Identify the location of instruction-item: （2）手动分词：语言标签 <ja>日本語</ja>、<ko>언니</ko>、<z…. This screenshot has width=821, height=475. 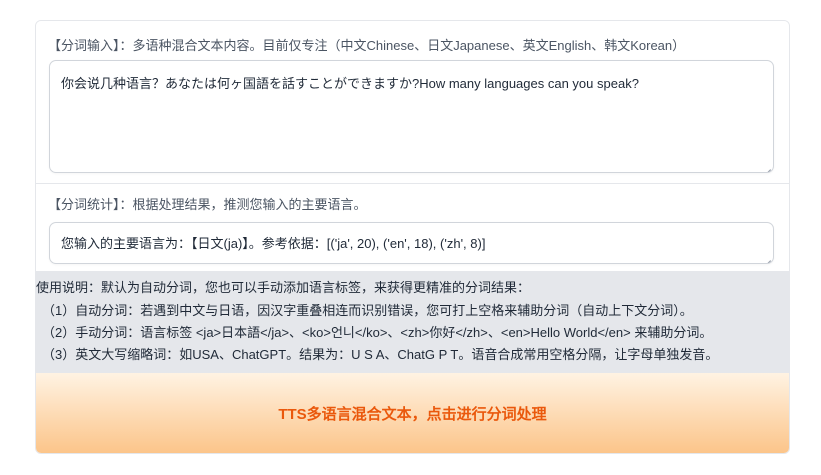
(377, 332).